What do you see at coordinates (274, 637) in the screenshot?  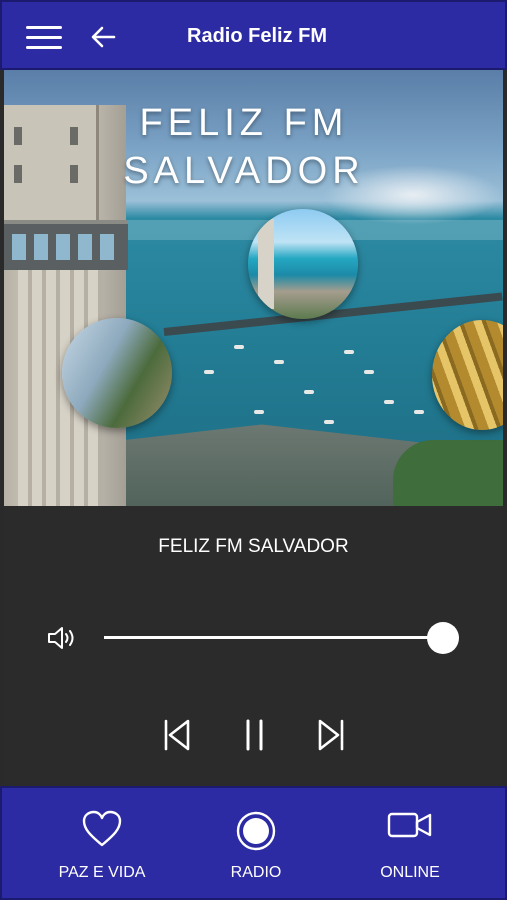 I see `volume-slider-track` at bounding box center [274, 637].